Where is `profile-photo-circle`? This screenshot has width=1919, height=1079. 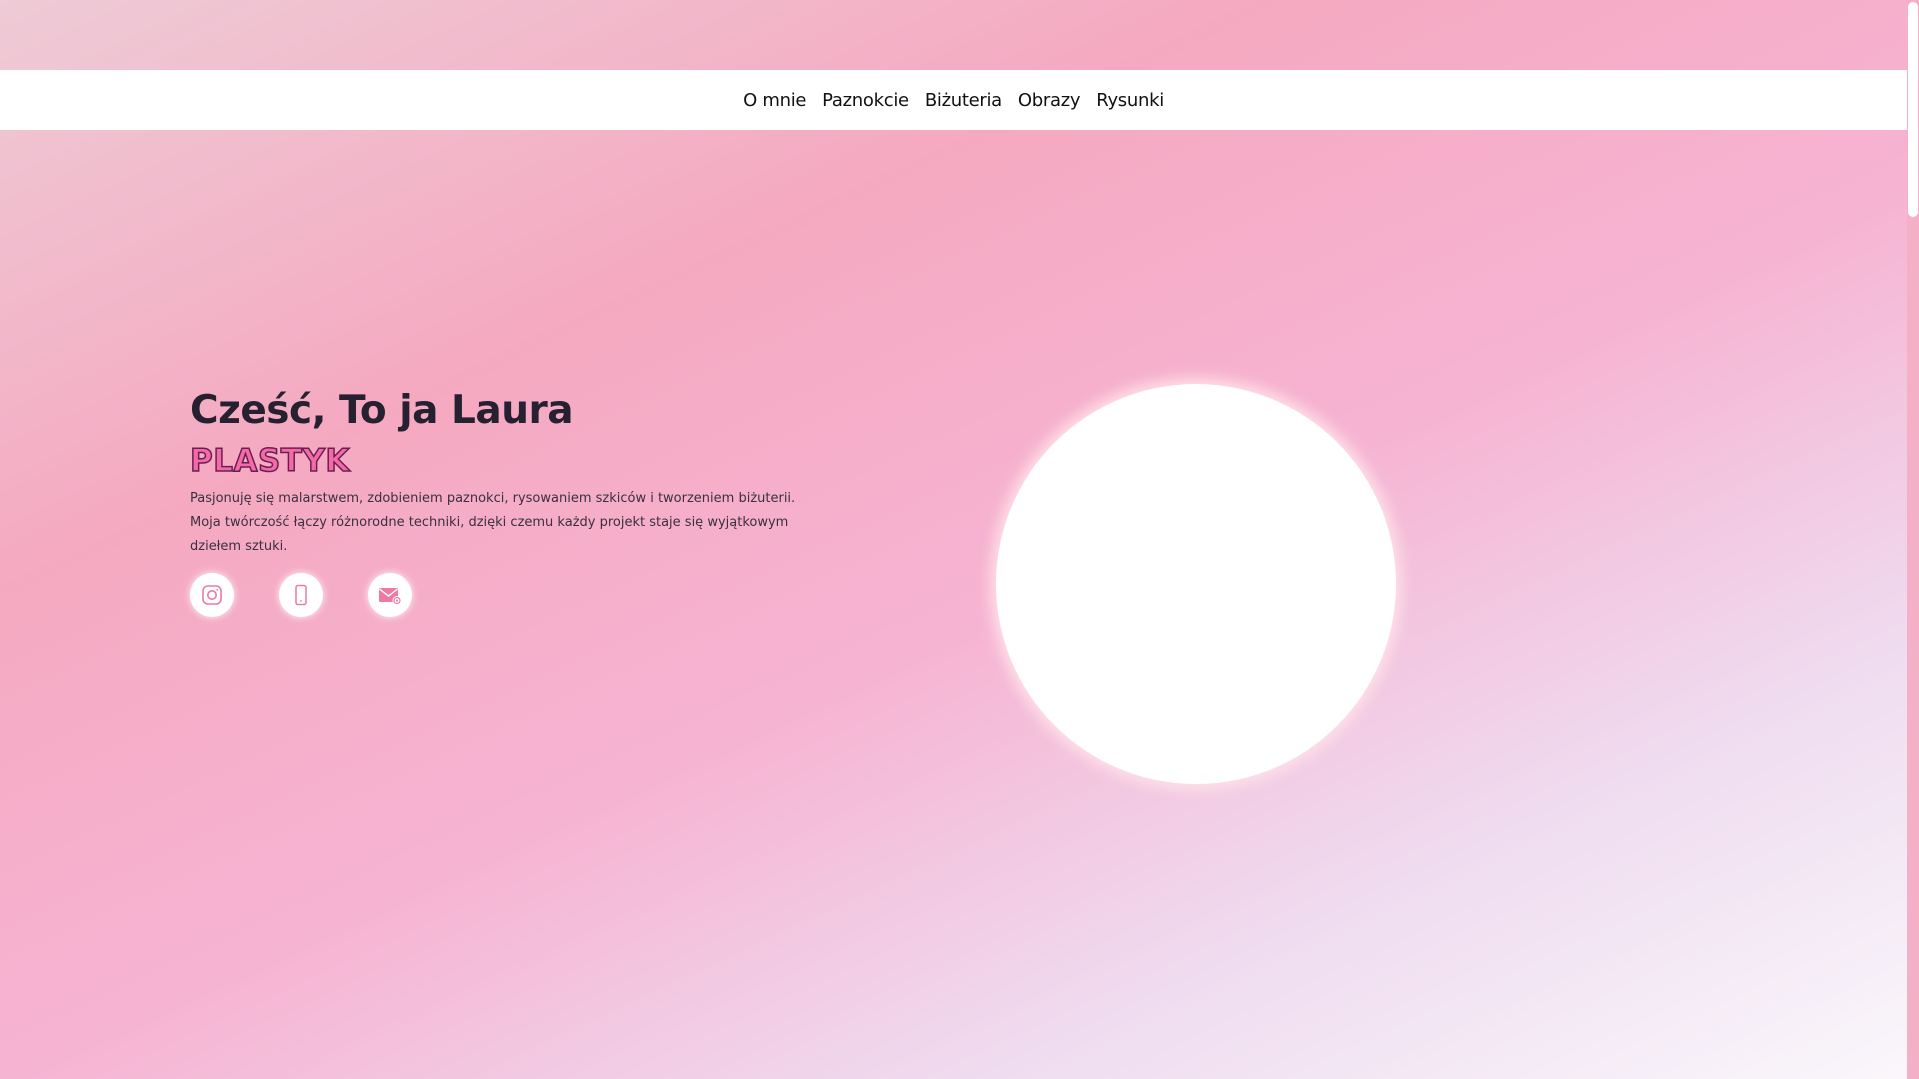
profile-photo-circle is located at coordinates (1196, 584).